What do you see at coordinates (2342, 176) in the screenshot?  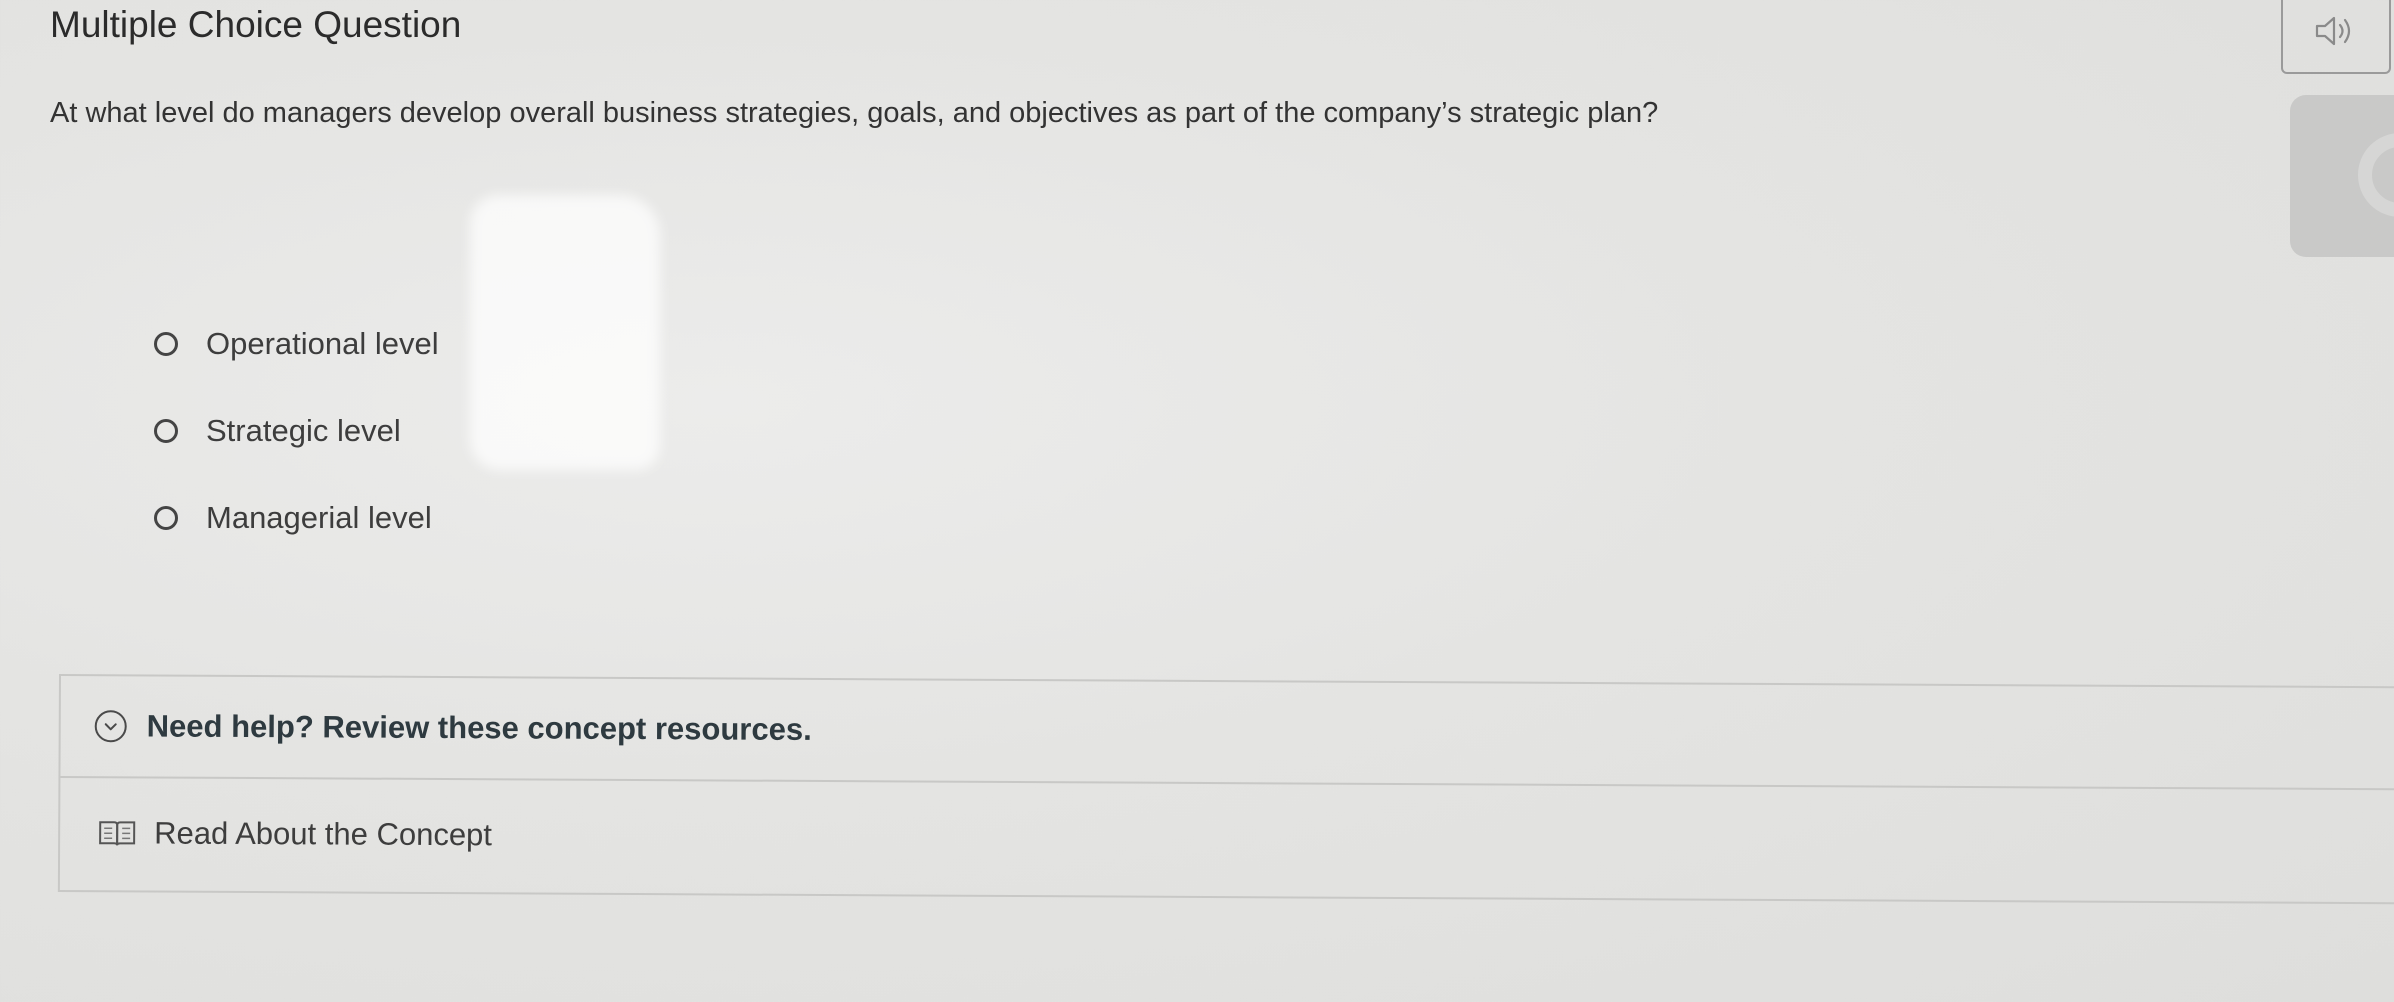 I see `side-panel-tab` at bounding box center [2342, 176].